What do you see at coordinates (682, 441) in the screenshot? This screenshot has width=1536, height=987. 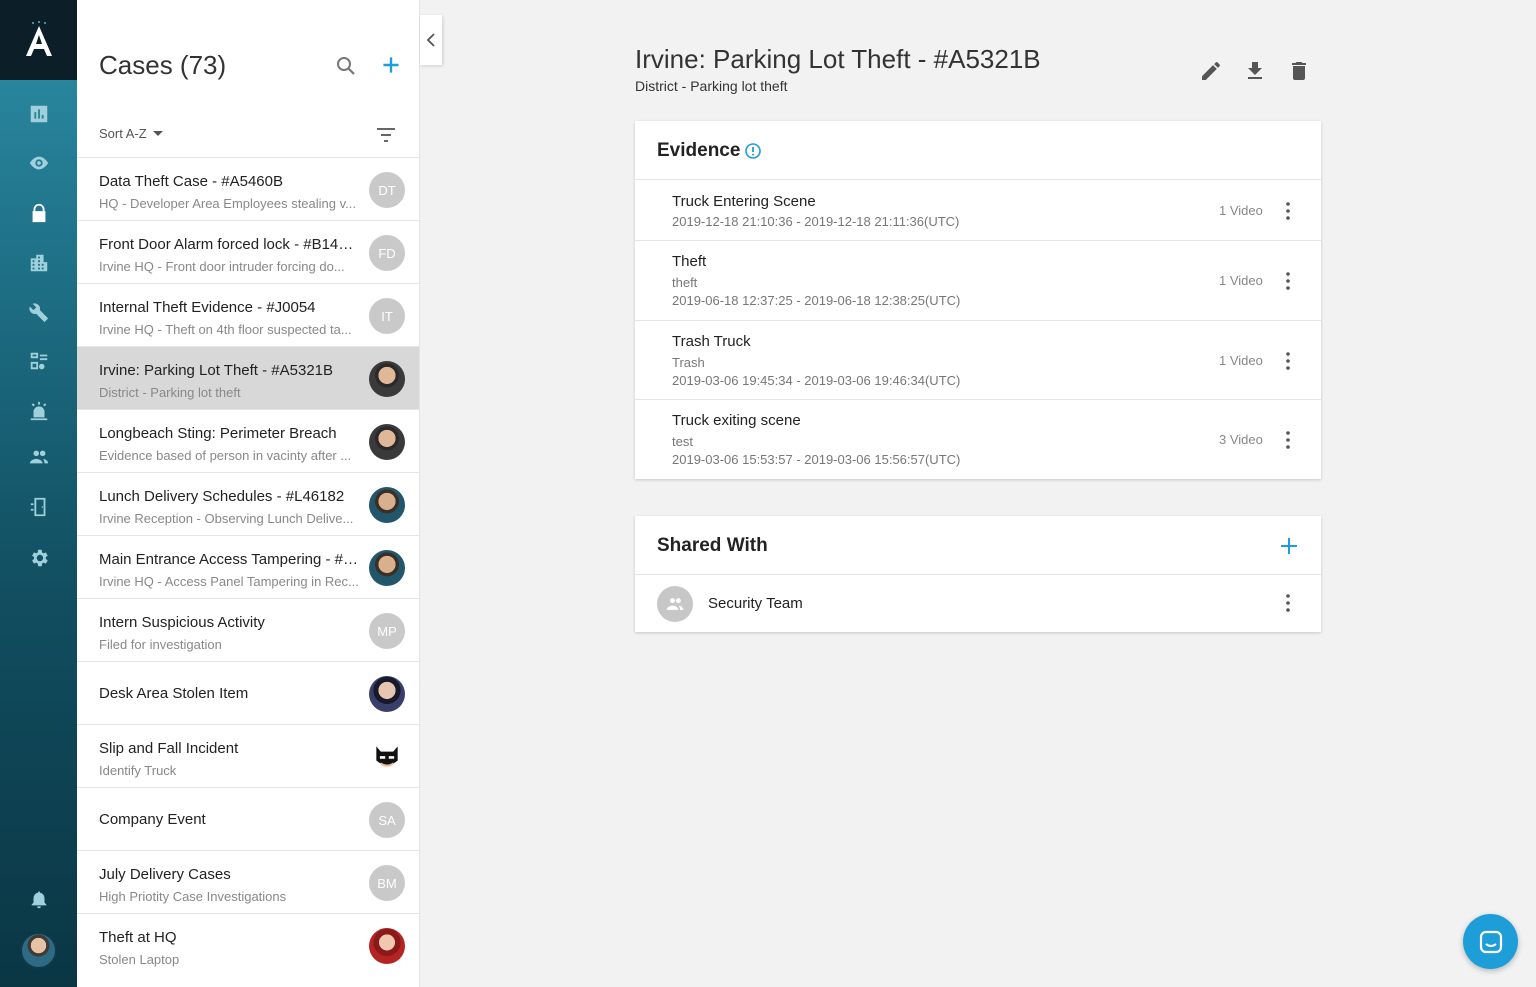 I see `evidence-description: test` at bounding box center [682, 441].